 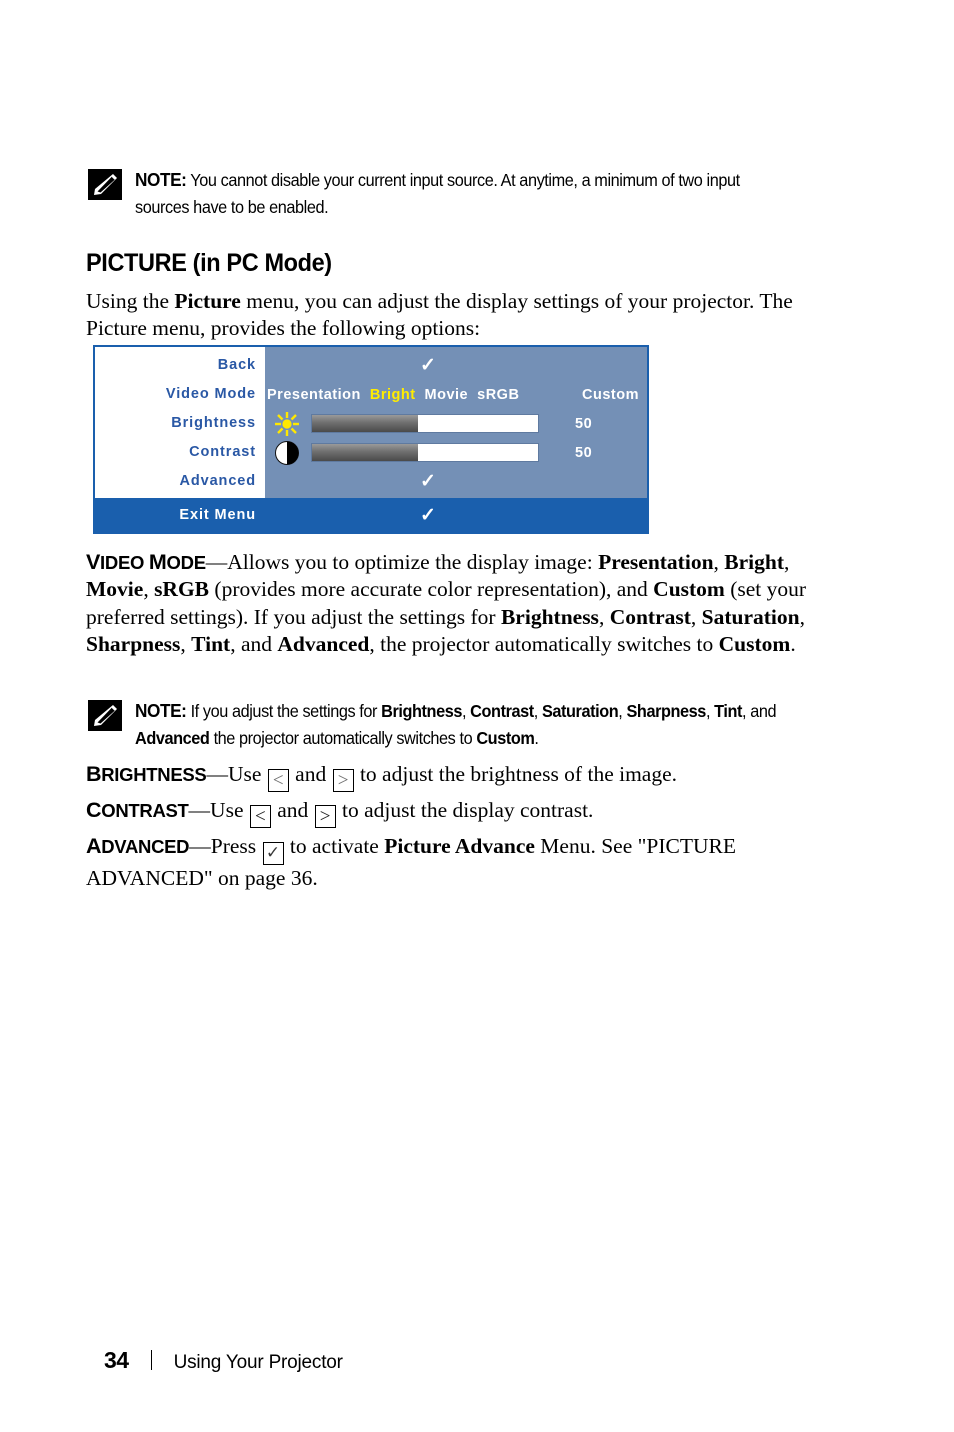 What do you see at coordinates (447, 395) in the screenshot?
I see `video-mode-movie: Movie` at bounding box center [447, 395].